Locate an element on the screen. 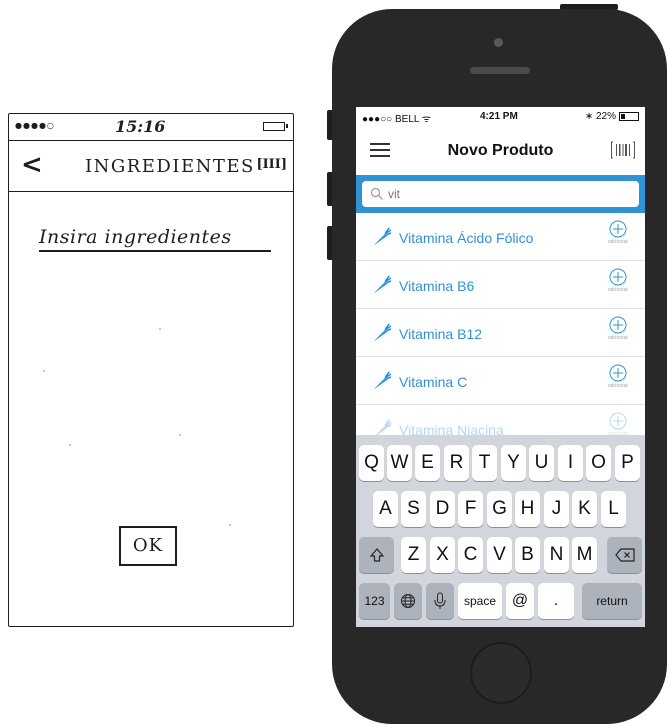 The width and height of the screenshot is (667, 724). key-b: B is located at coordinates (527, 555).